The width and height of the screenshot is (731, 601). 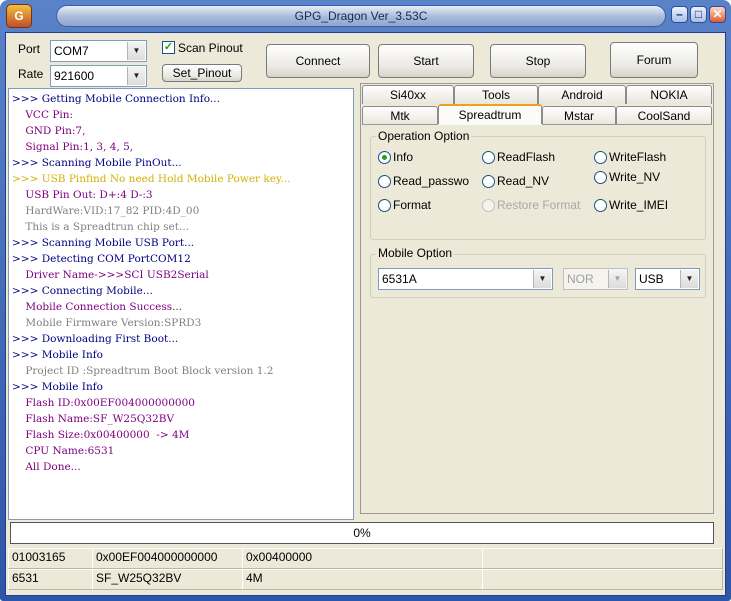 I want to click on port-label: Port, so click(x=29, y=49).